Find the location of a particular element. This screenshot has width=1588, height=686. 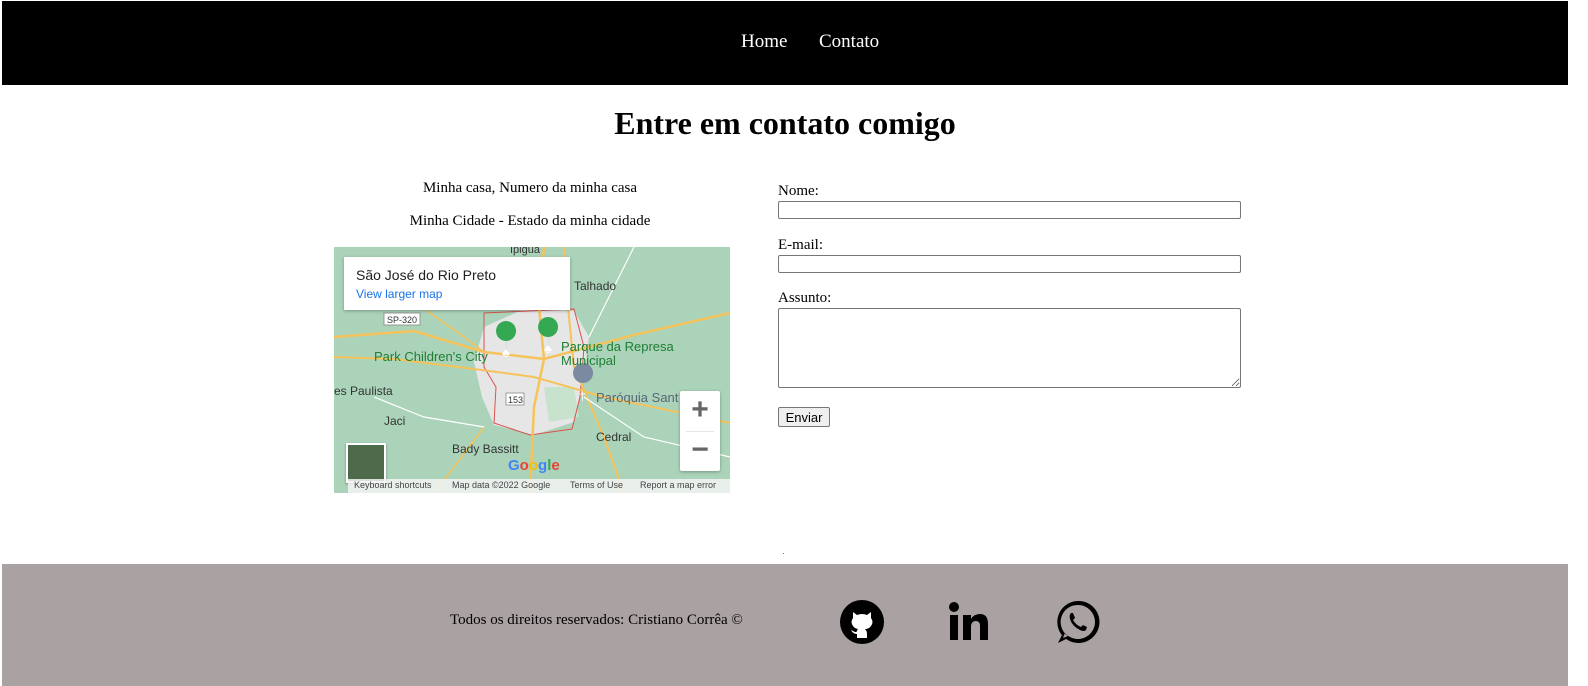

name-input is located at coordinates (1009, 210).